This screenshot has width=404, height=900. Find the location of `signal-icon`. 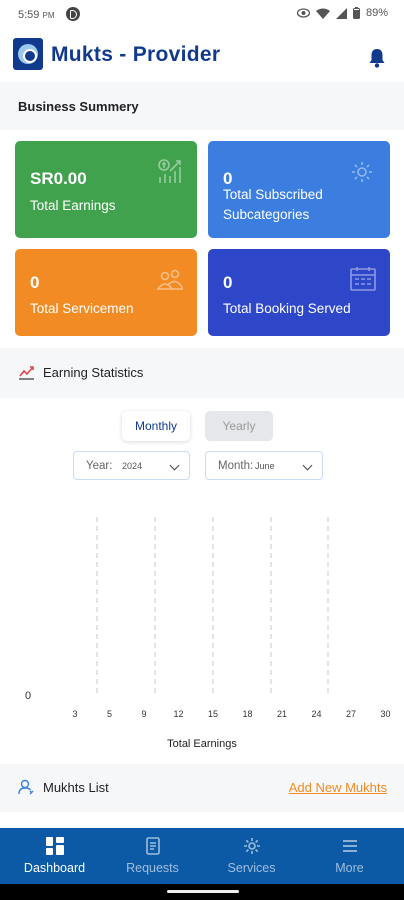

signal-icon is located at coordinates (341, 13).